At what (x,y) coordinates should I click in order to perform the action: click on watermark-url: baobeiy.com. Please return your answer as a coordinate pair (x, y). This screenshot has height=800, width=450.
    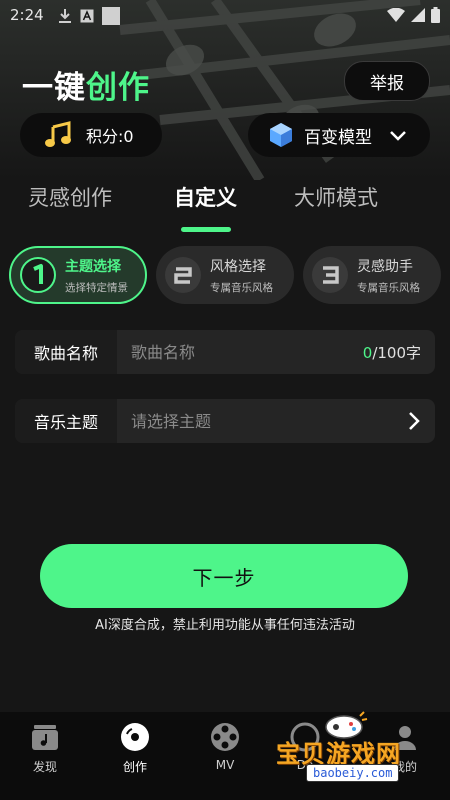
    Looking at the image, I should click on (353, 773).